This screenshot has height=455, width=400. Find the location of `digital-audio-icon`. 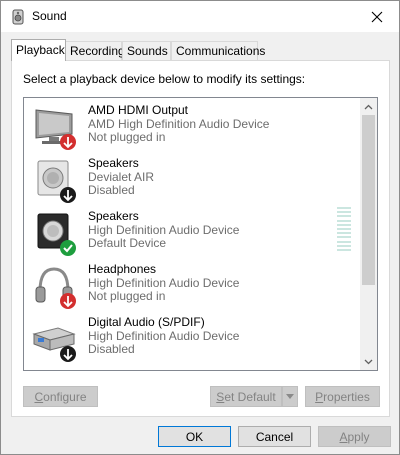

digital-audio-icon is located at coordinates (55, 340).